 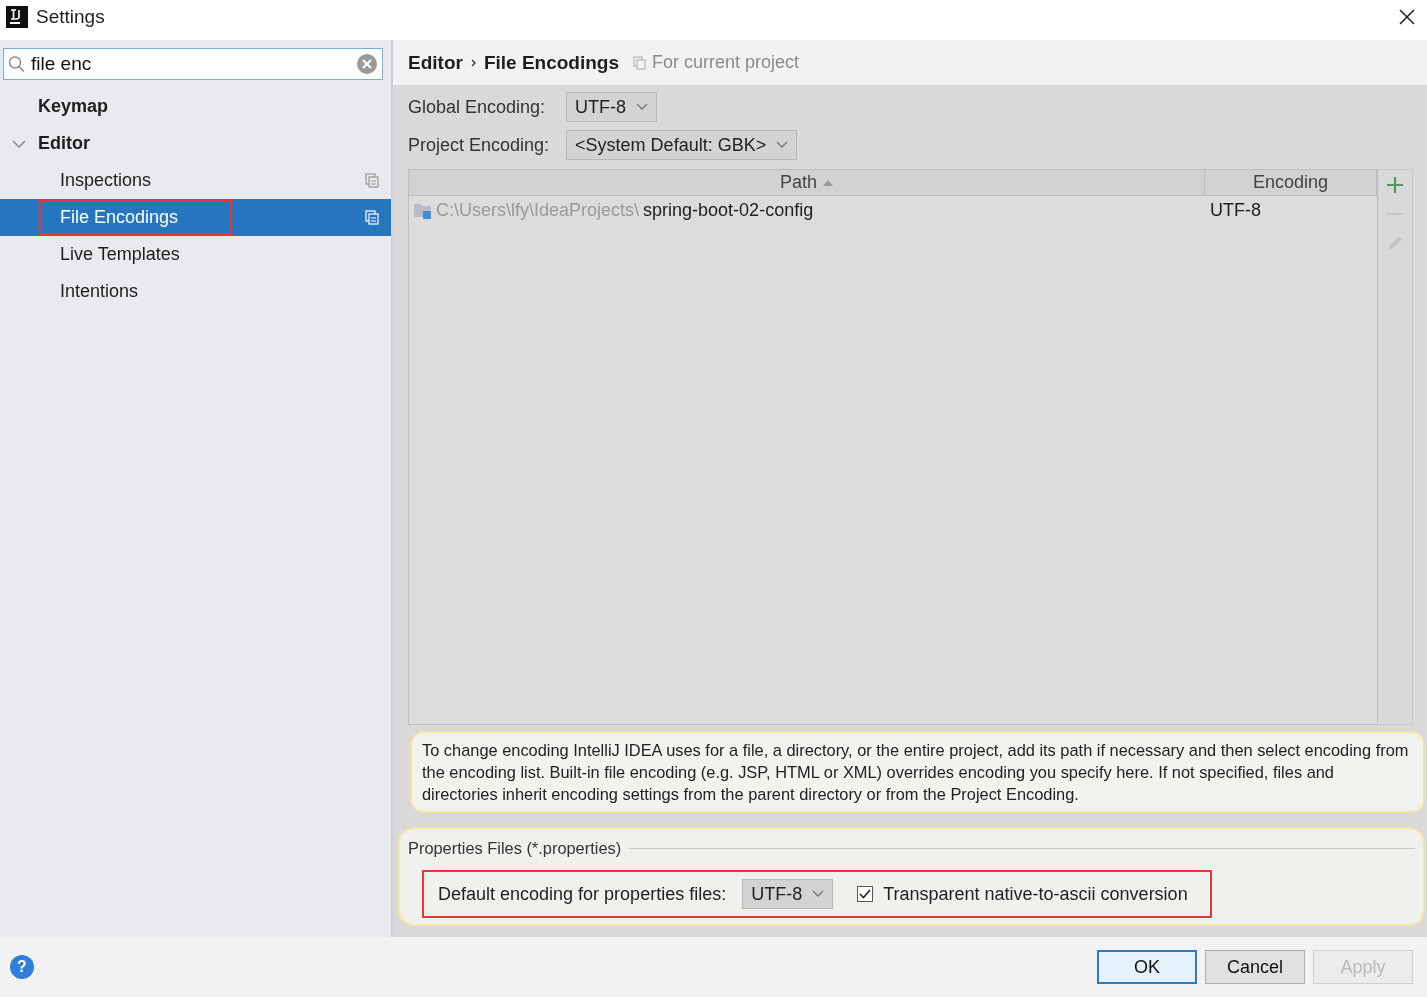 What do you see at coordinates (551, 62) in the screenshot?
I see `breadcrumb-item: File Encodings` at bounding box center [551, 62].